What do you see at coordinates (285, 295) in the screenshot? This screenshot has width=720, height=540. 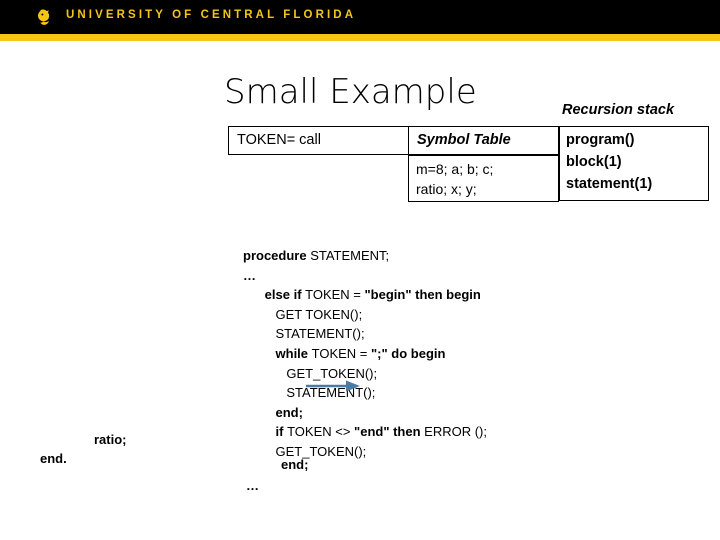 I see `code-keyword: else if` at bounding box center [285, 295].